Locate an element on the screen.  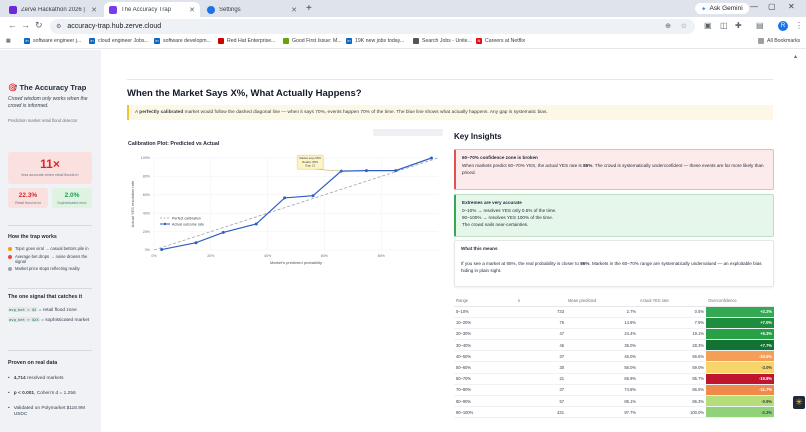
back-icon: ← is located at coordinates (12, 25).